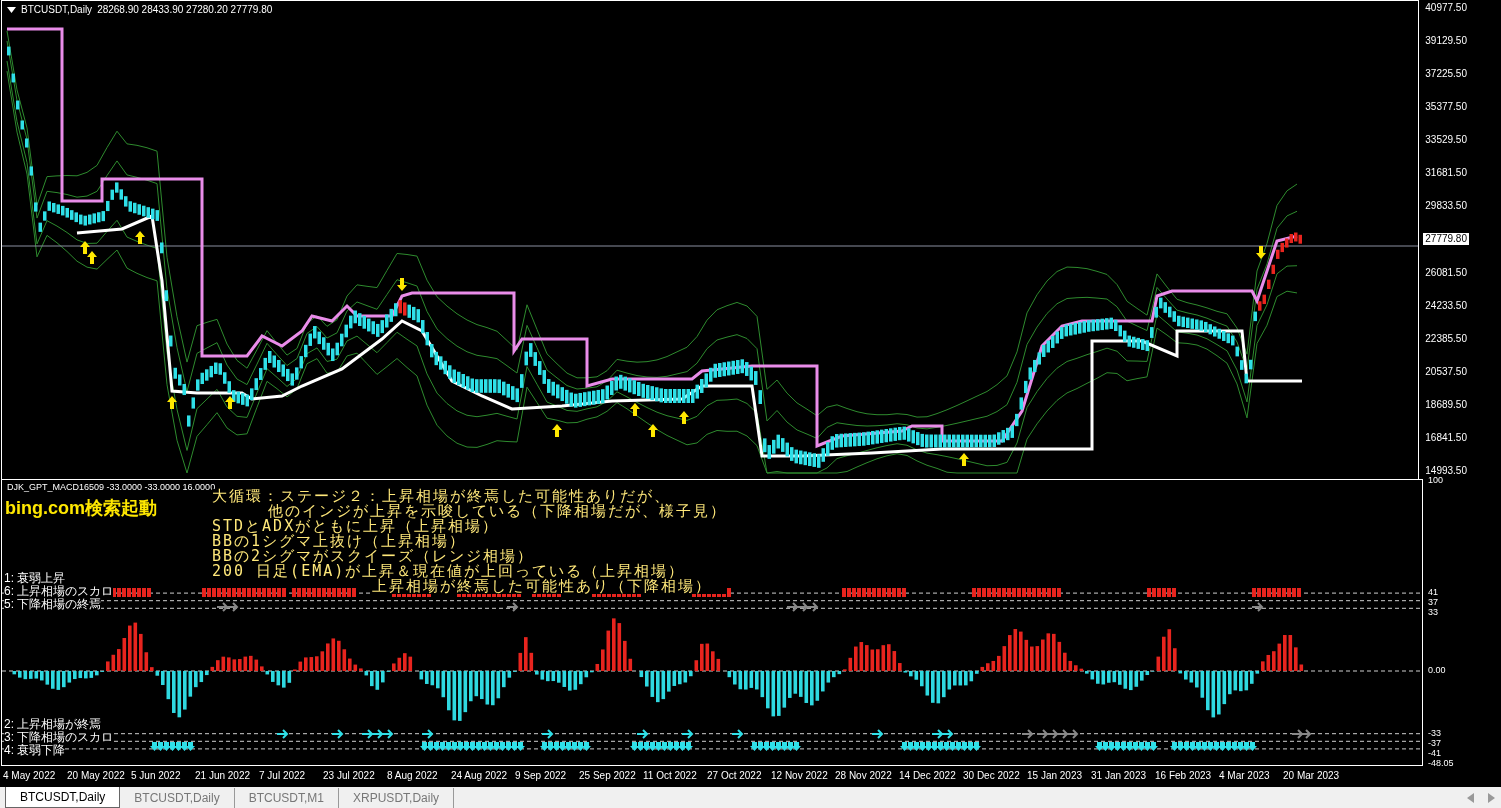 The width and height of the screenshot is (1501, 808). What do you see at coordinates (1119, 775) in the screenshot?
I see `date-axis-label: 31 Jan 2023` at bounding box center [1119, 775].